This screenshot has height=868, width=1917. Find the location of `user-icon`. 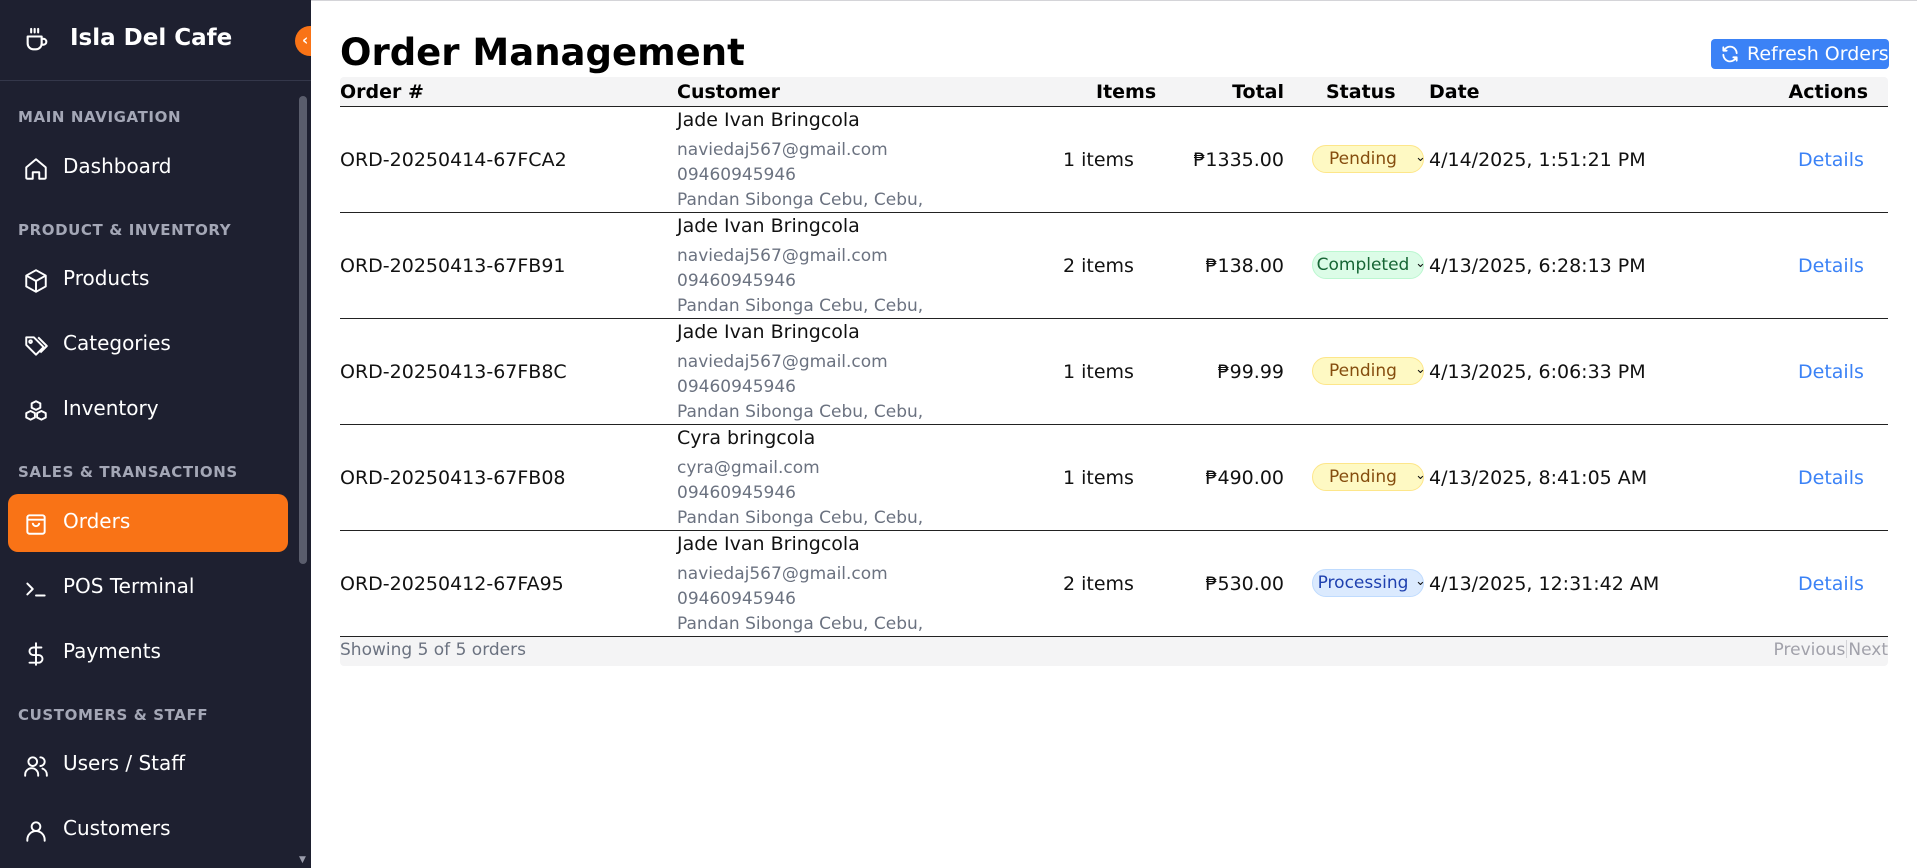

user-icon is located at coordinates (36, 831).